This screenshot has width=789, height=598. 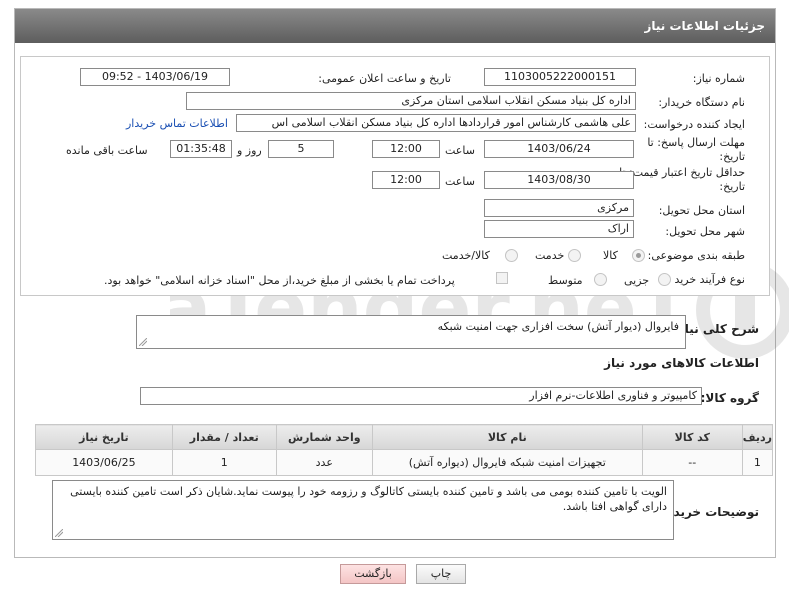 I want to click on price-validity-time-field: 12:00, so click(x=406, y=180).